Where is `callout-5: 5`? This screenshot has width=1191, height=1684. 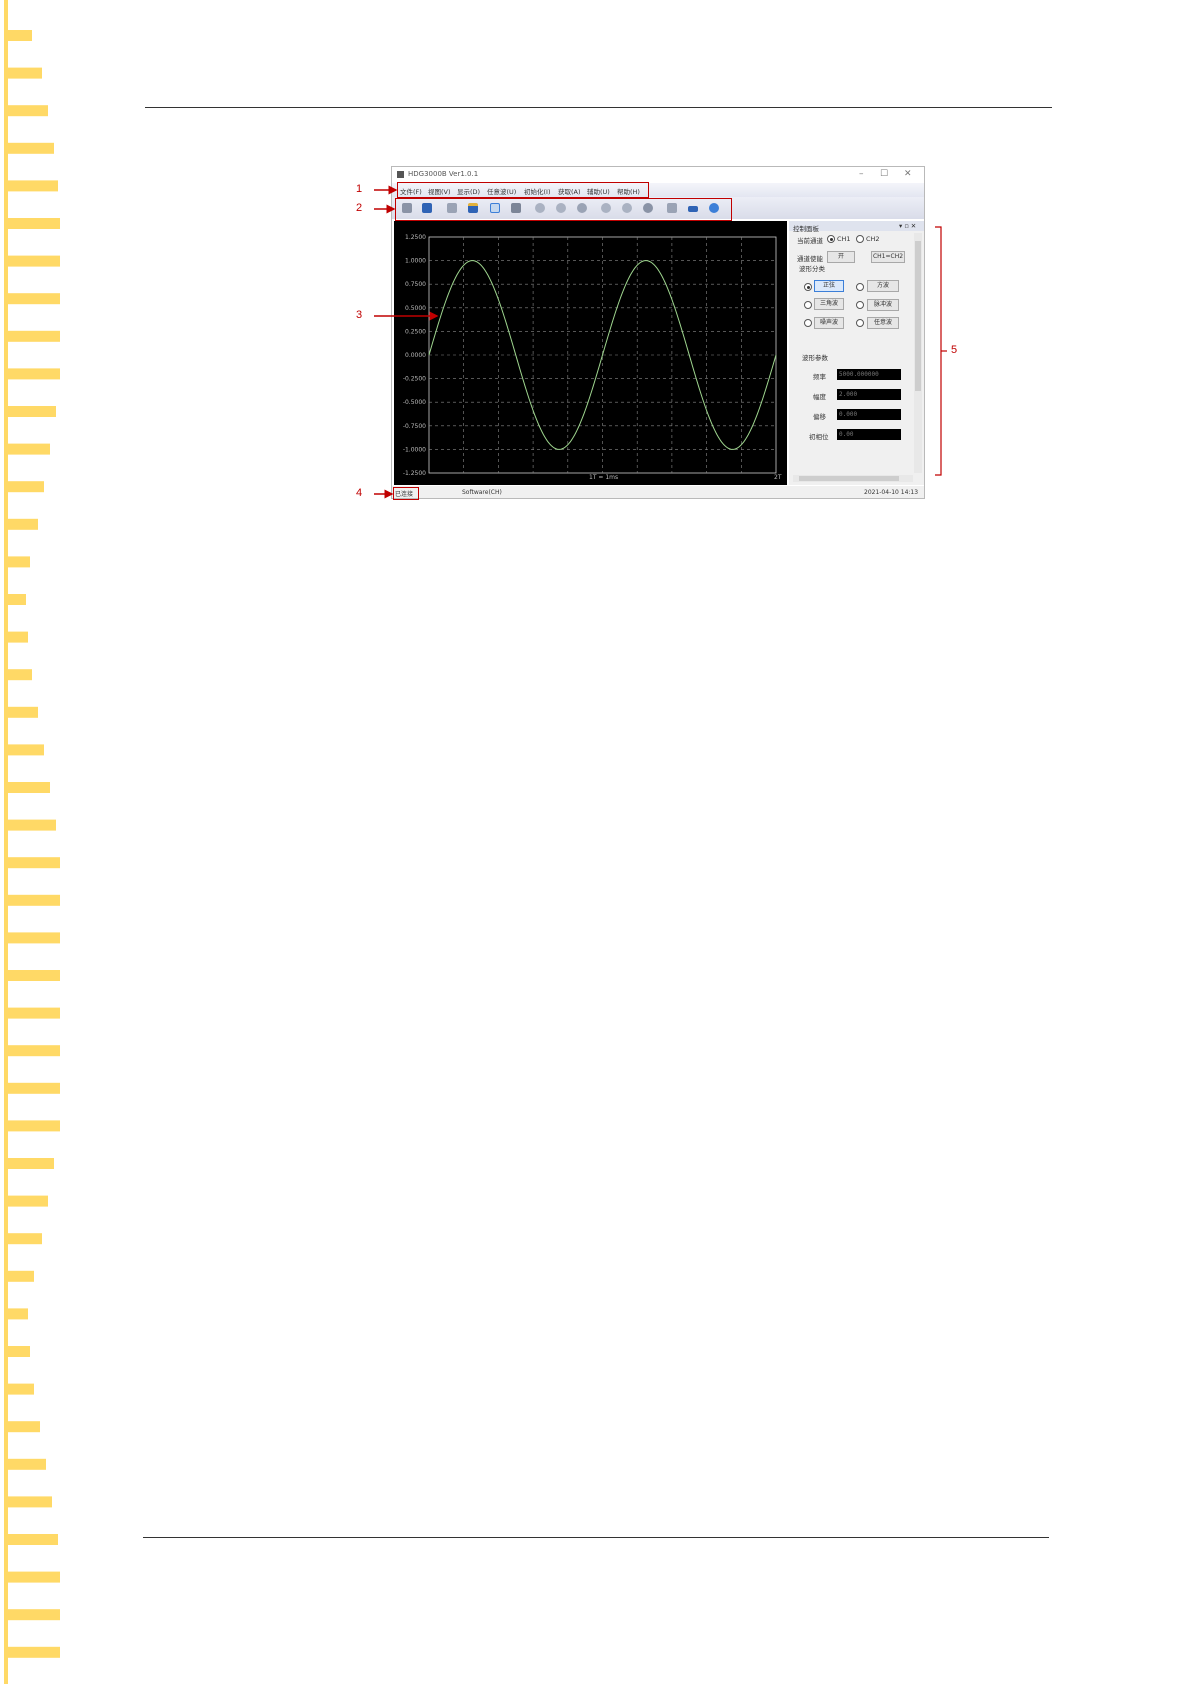
callout-5: 5 is located at coordinates (954, 350).